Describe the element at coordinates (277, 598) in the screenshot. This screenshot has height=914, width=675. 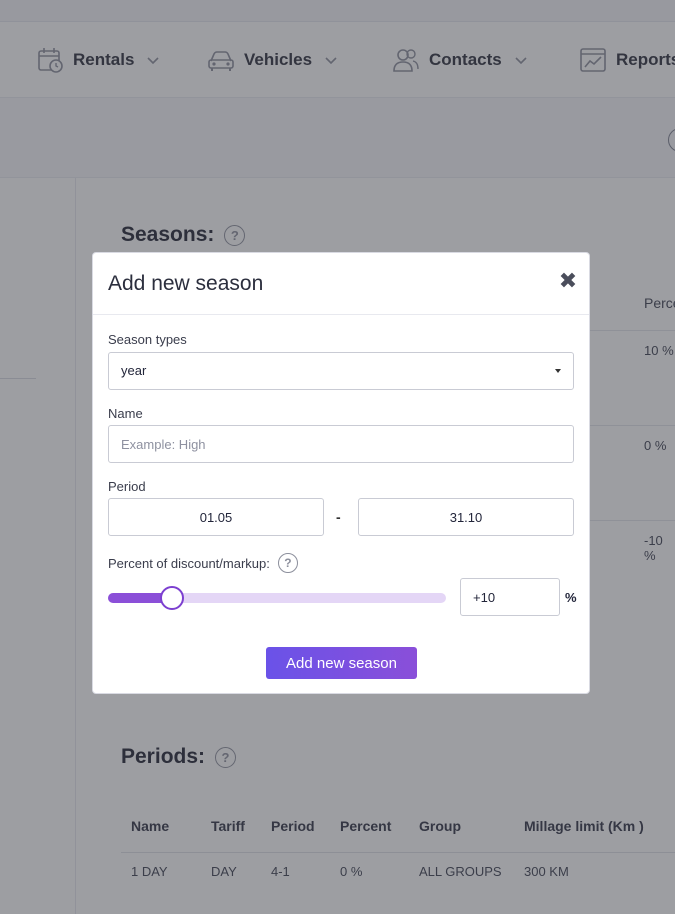
I see `discount-slider` at that location.